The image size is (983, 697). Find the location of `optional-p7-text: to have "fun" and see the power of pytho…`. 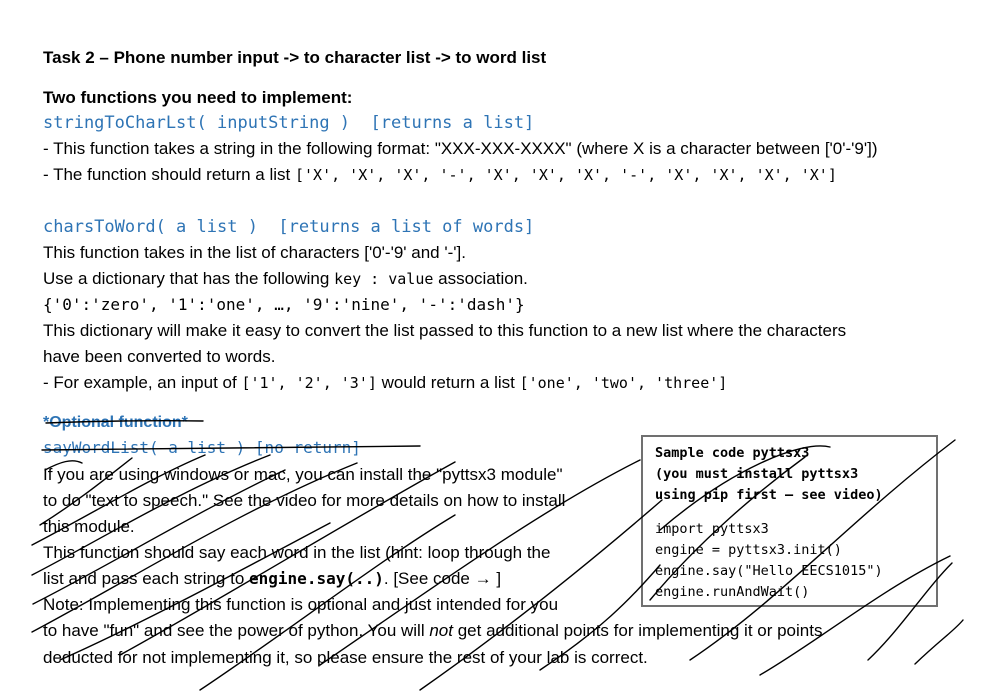

optional-p7-text: to have "fun" and see the power of pytho… is located at coordinates (236, 630).